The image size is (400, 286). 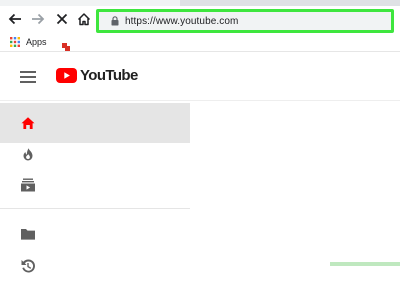 I want to click on bookmark-favicon-icon, so click(x=66, y=47).